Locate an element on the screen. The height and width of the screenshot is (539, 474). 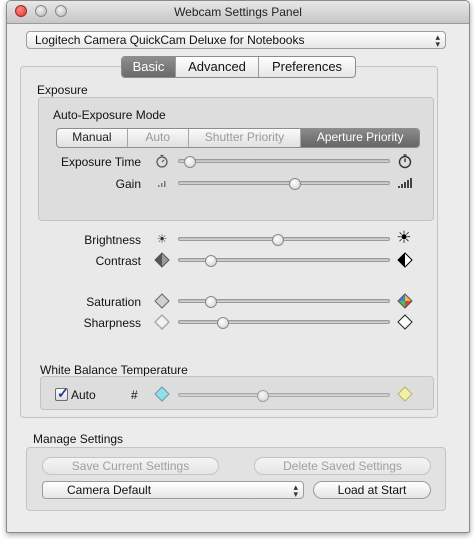
exposure-section-title: Exposure is located at coordinates (62, 90).